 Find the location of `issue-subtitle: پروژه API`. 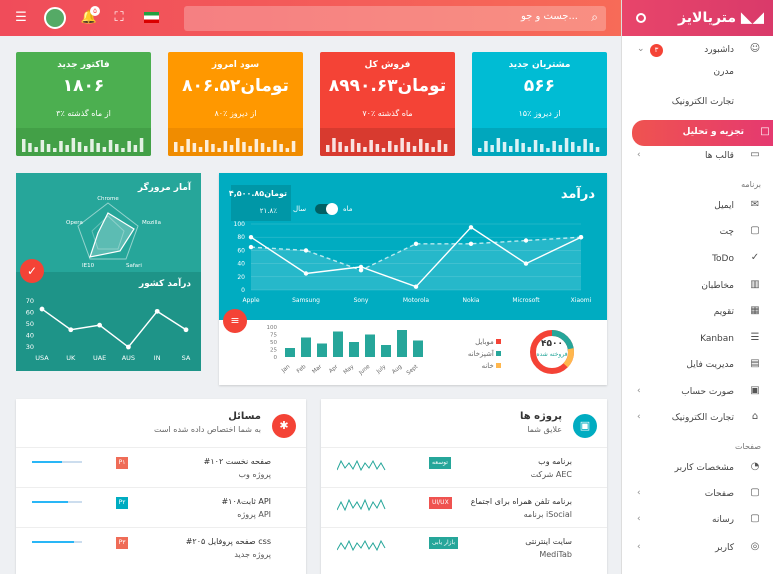

issue-subtitle: پروژه API is located at coordinates (254, 514).